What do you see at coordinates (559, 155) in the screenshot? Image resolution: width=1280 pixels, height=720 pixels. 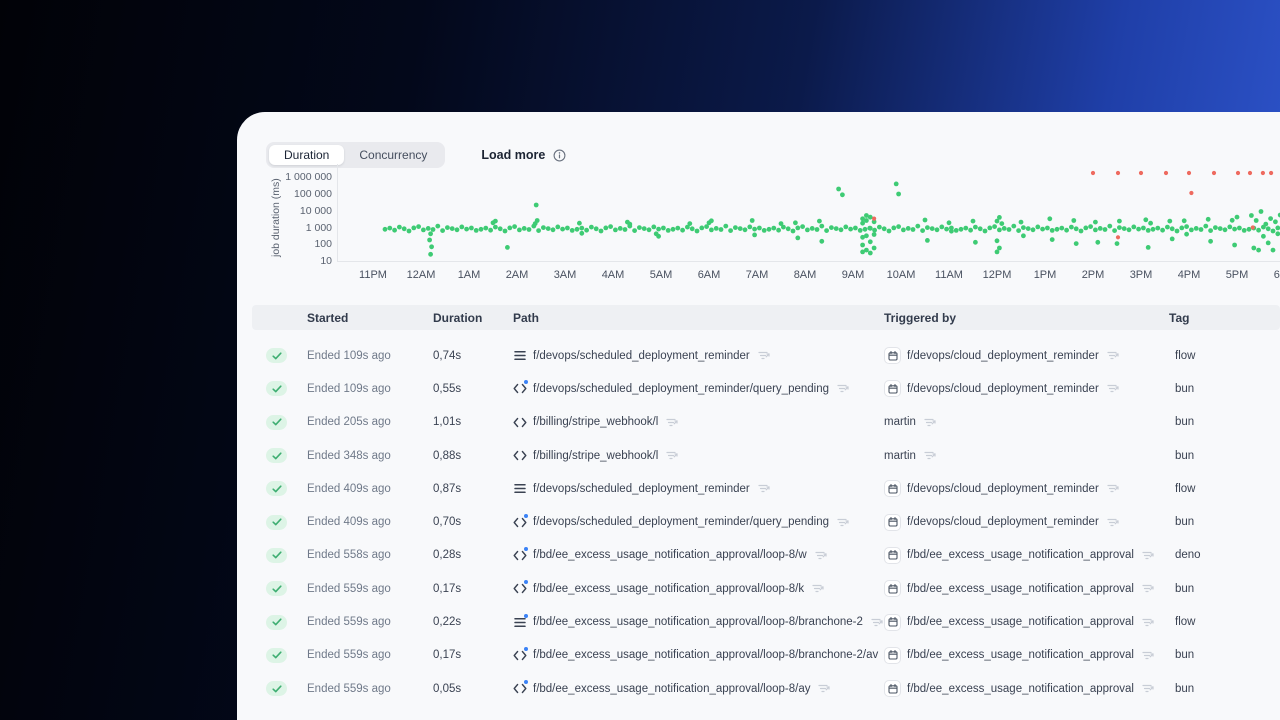 I see `info-icon` at bounding box center [559, 155].